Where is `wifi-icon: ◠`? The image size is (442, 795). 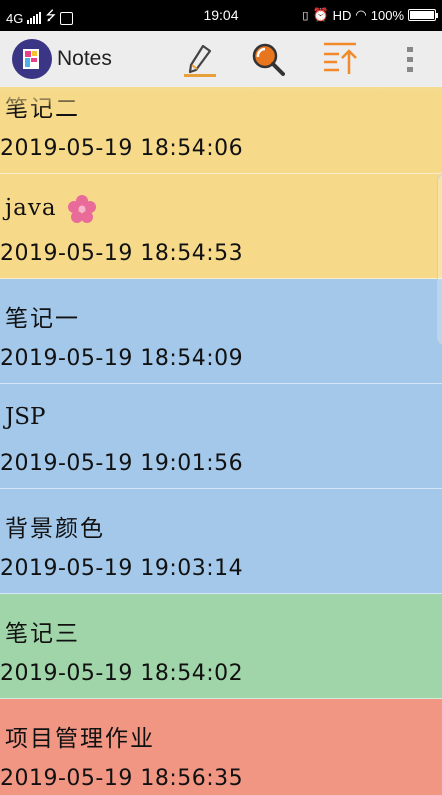
wifi-icon: ◠ is located at coordinates (361, 14).